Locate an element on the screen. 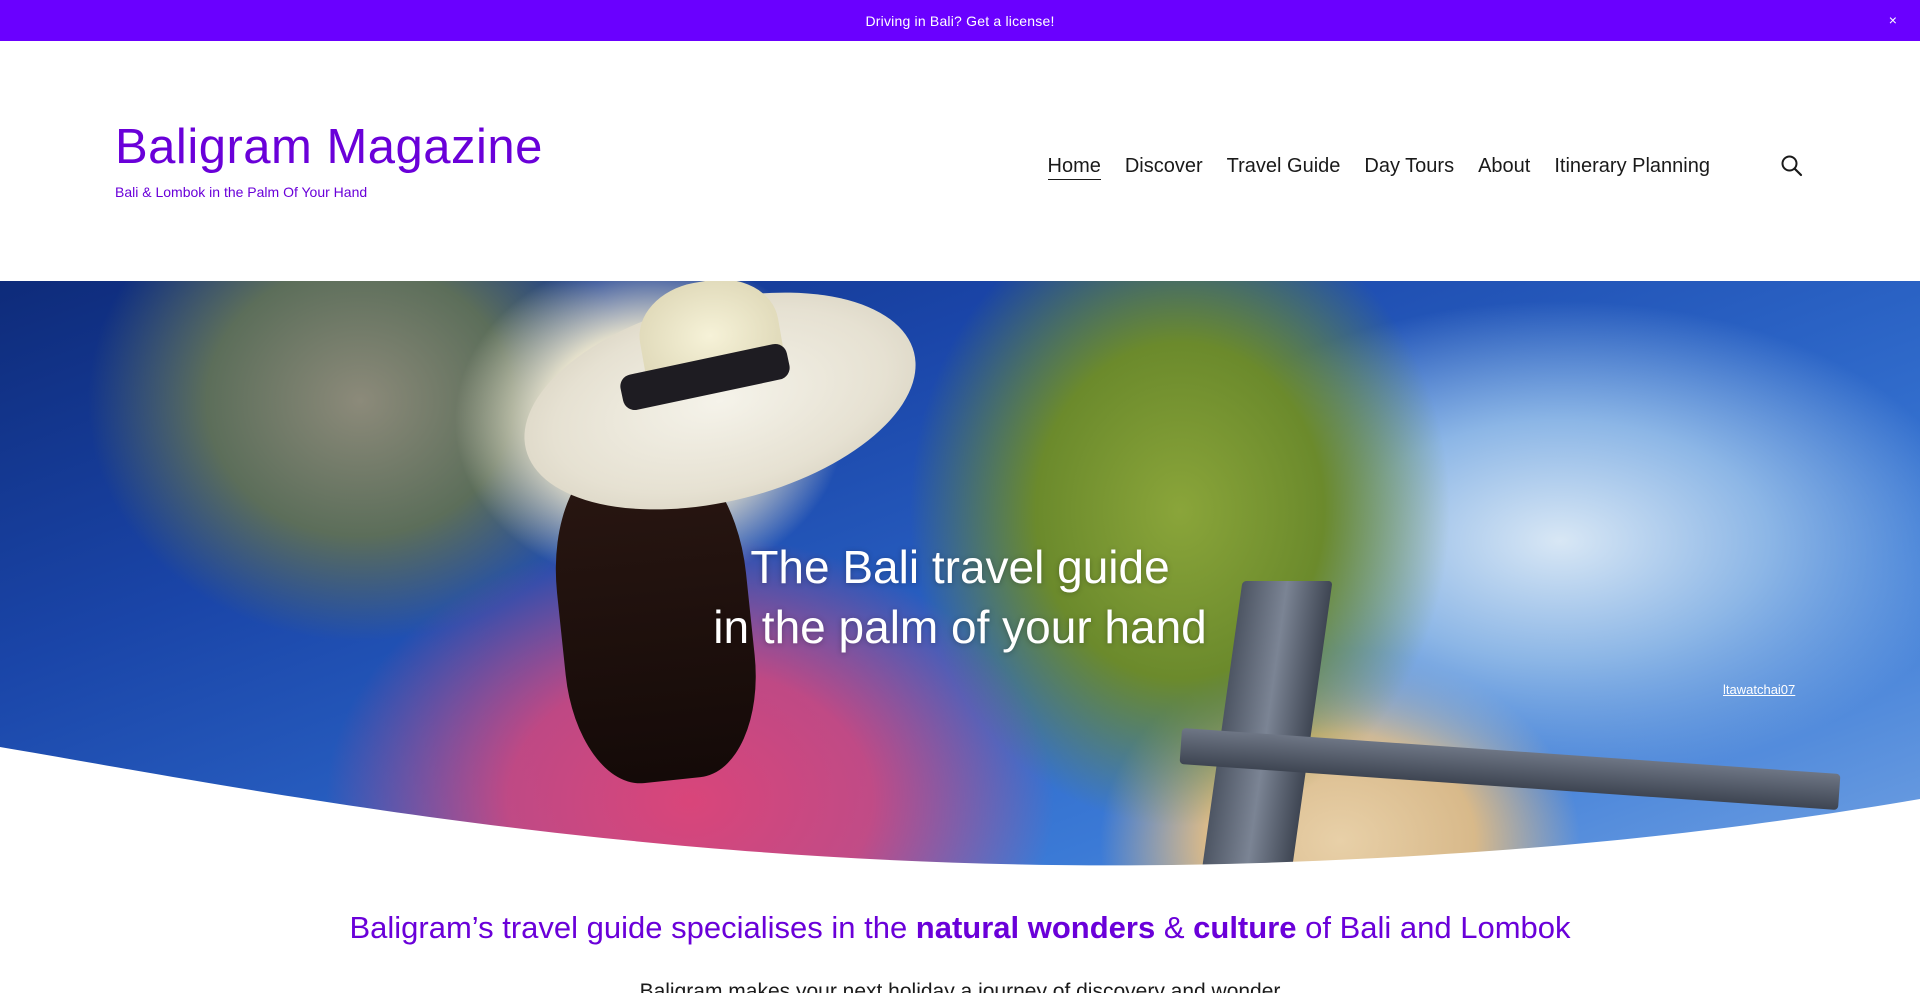 The height and width of the screenshot is (993, 1920). nav-item-label: Day Tours is located at coordinates (1409, 166).